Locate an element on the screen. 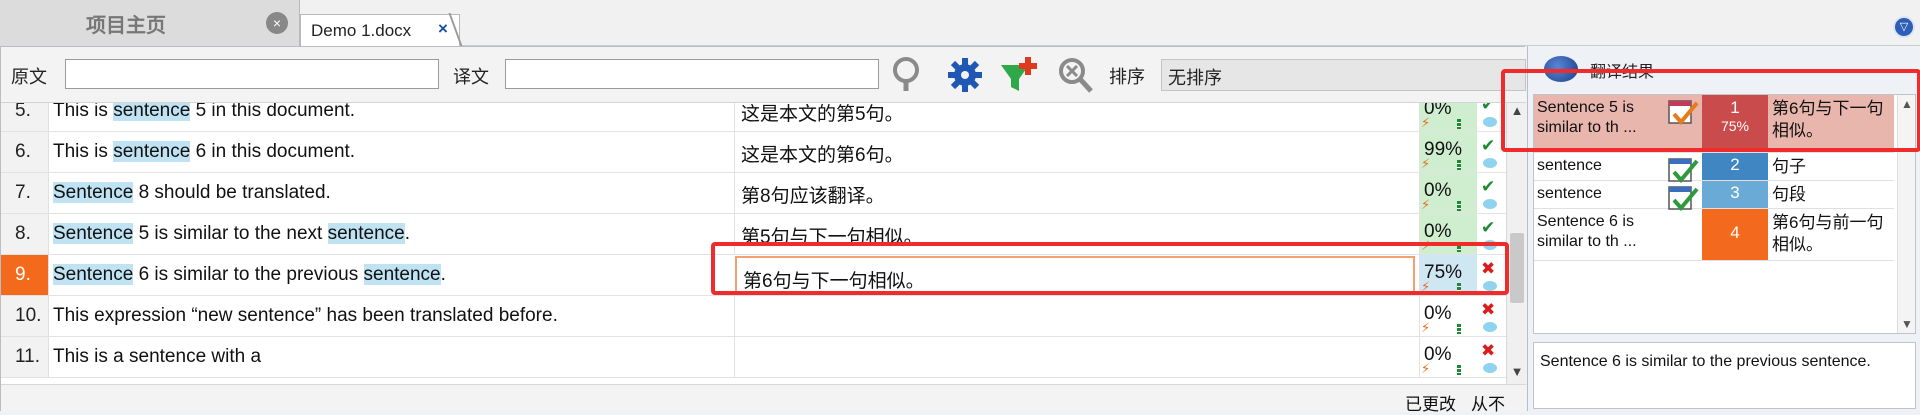 The width and height of the screenshot is (1920, 415). result-item: sentence 3 句段 is located at coordinates (1714, 196).